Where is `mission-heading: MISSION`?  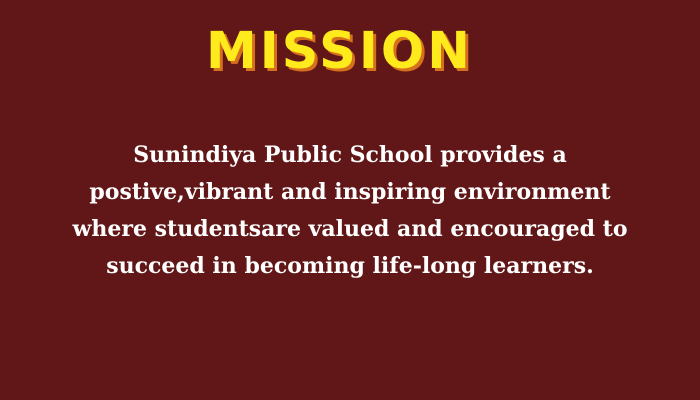 mission-heading: MISSION is located at coordinates (339, 51).